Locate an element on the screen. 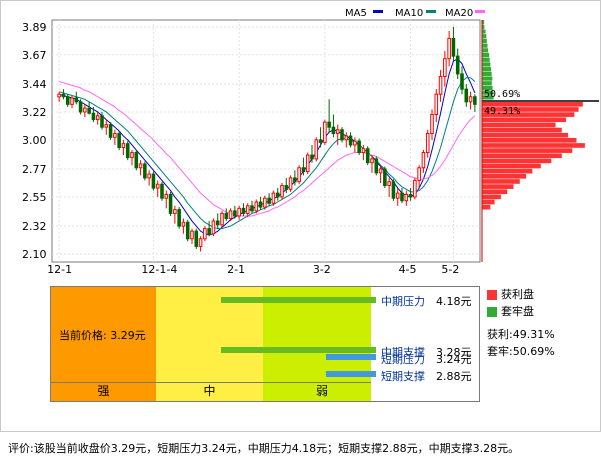 The height and width of the screenshot is (456, 601). profit-text: 获利:49.31% is located at coordinates (521, 334).